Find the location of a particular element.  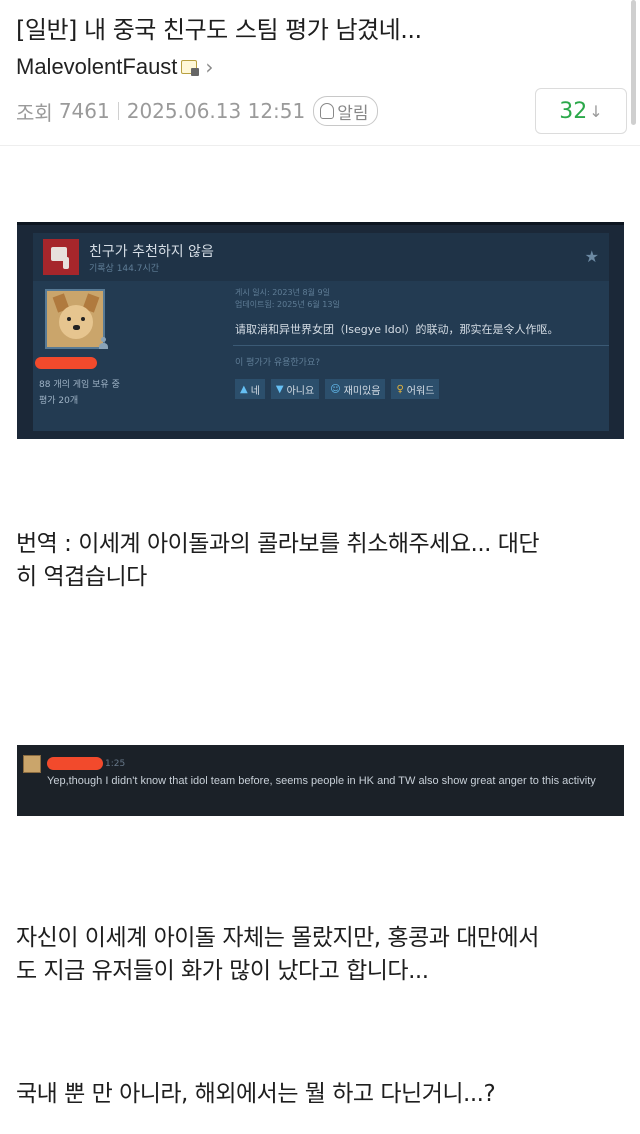

translation-line-2: 히 역겹습니다 is located at coordinates (81, 577).